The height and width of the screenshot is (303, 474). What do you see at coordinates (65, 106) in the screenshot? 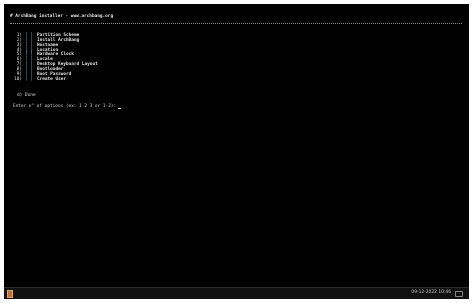
I see `prompt-text: Enter n° of options (ex: 1 2 3 or 1-3):` at bounding box center [65, 106].